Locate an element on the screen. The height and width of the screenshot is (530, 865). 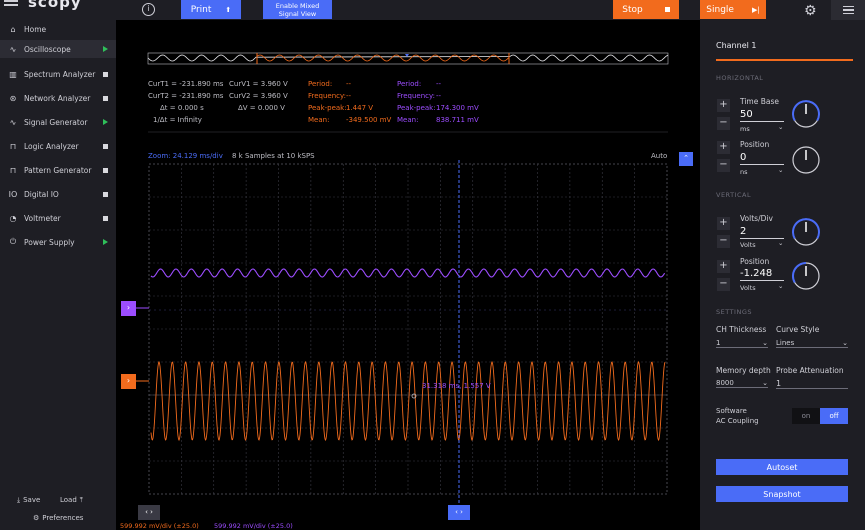
sidebar-item-label: Power Supply is located at coordinates (49, 242).